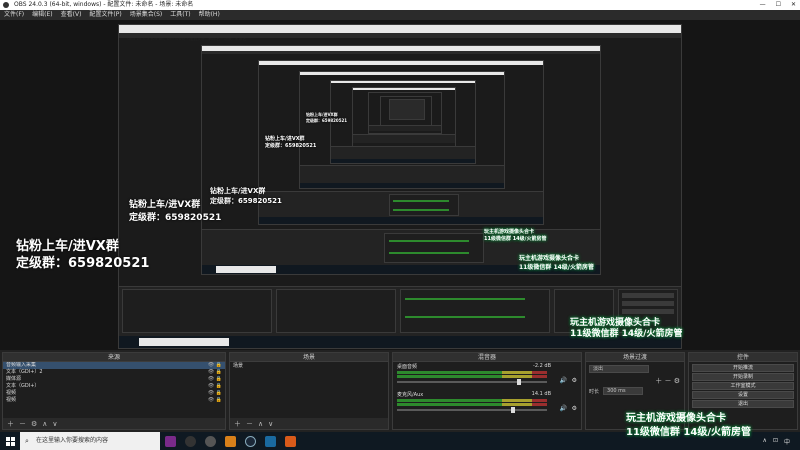 This screenshot has width=800, height=450. What do you see at coordinates (677, 381) in the screenshot?
I see `transition-settings-icon: ⚙` at bounding box center [677, 381].